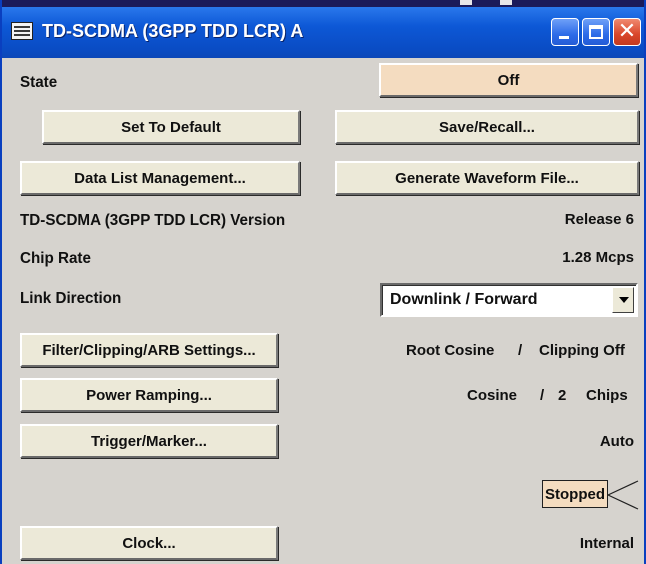 The height and width of the screenshot is (564, 646). What do you see at coordinates (606, 543) in the screenshot?
I see `clock-source-value: Internal` at bounding box center [606, 543].